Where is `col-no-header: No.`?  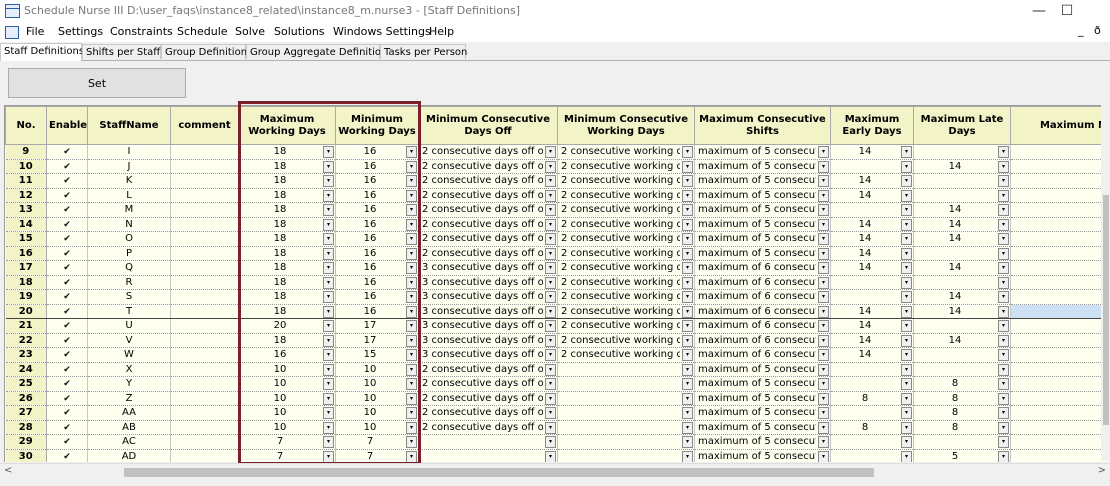
col-no-header: No. is located at coordinates (26, 125).